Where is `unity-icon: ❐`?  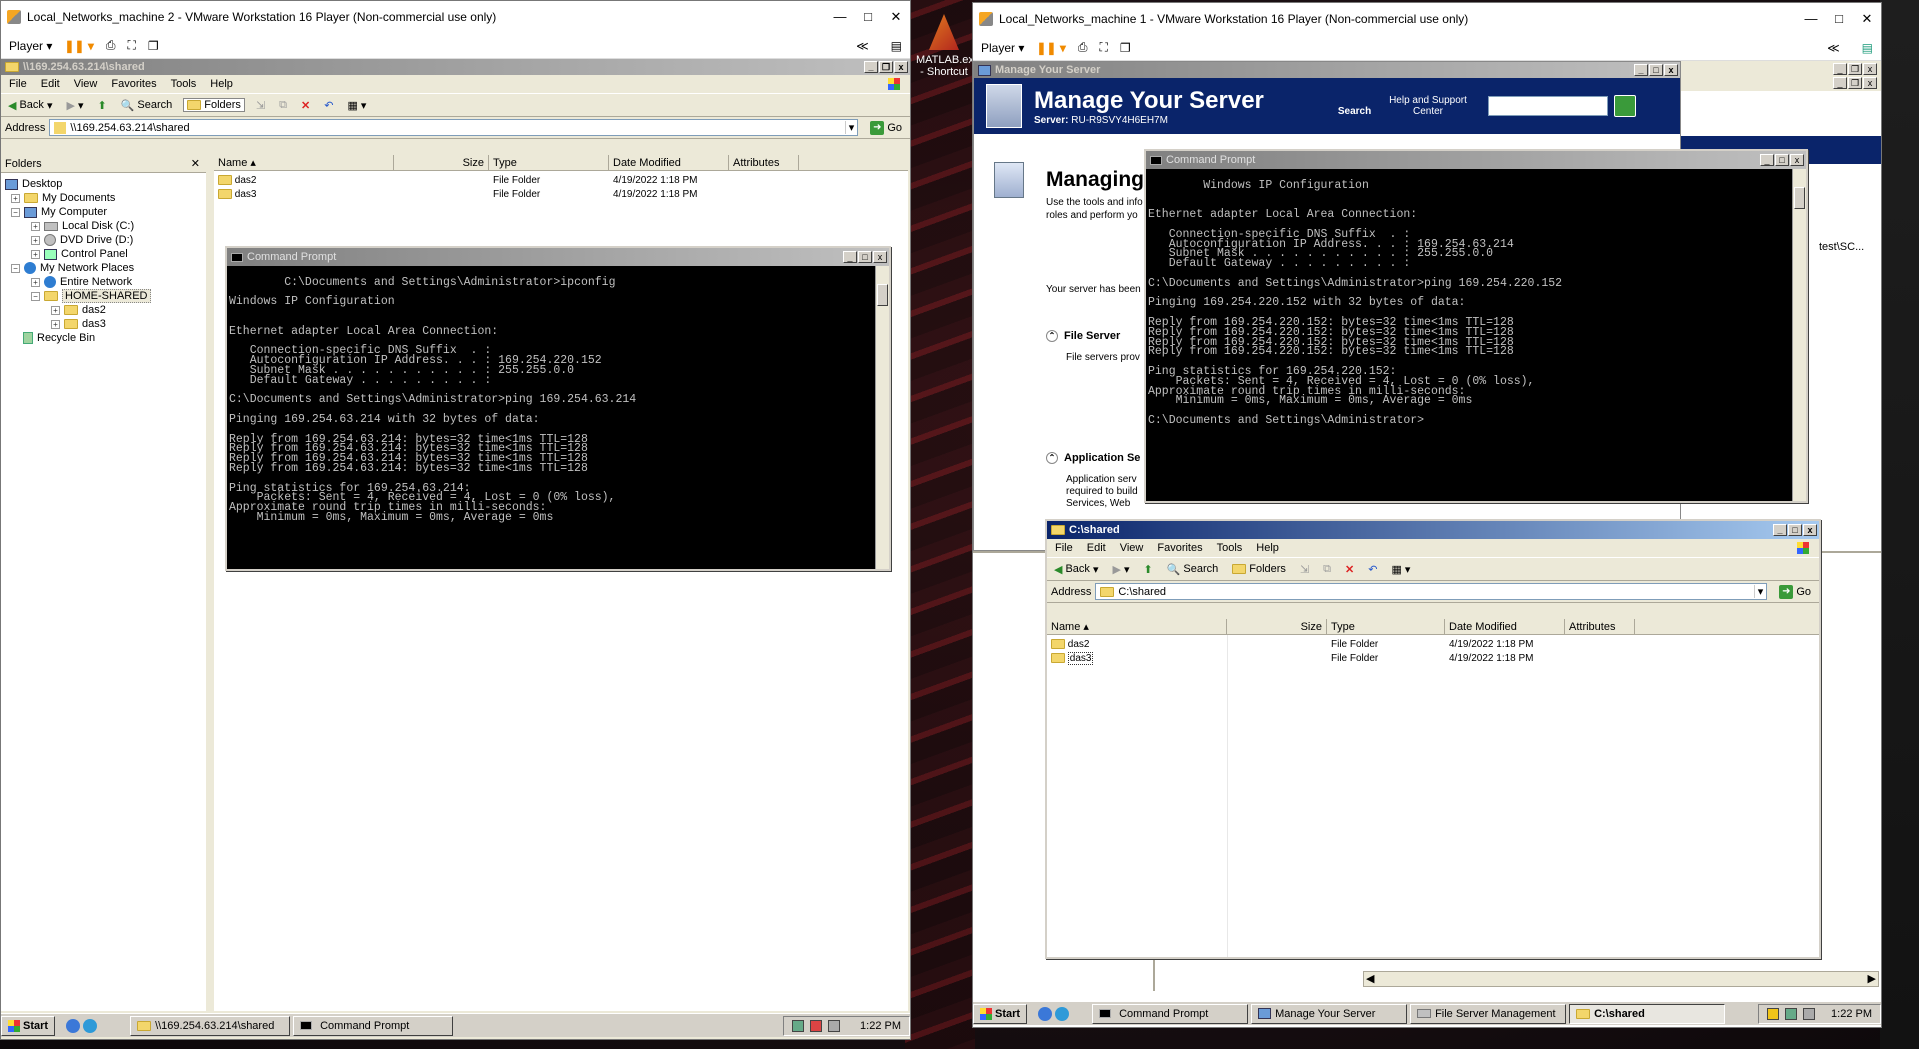
unity-icon: ❐ is located at coordinates (153, 46).